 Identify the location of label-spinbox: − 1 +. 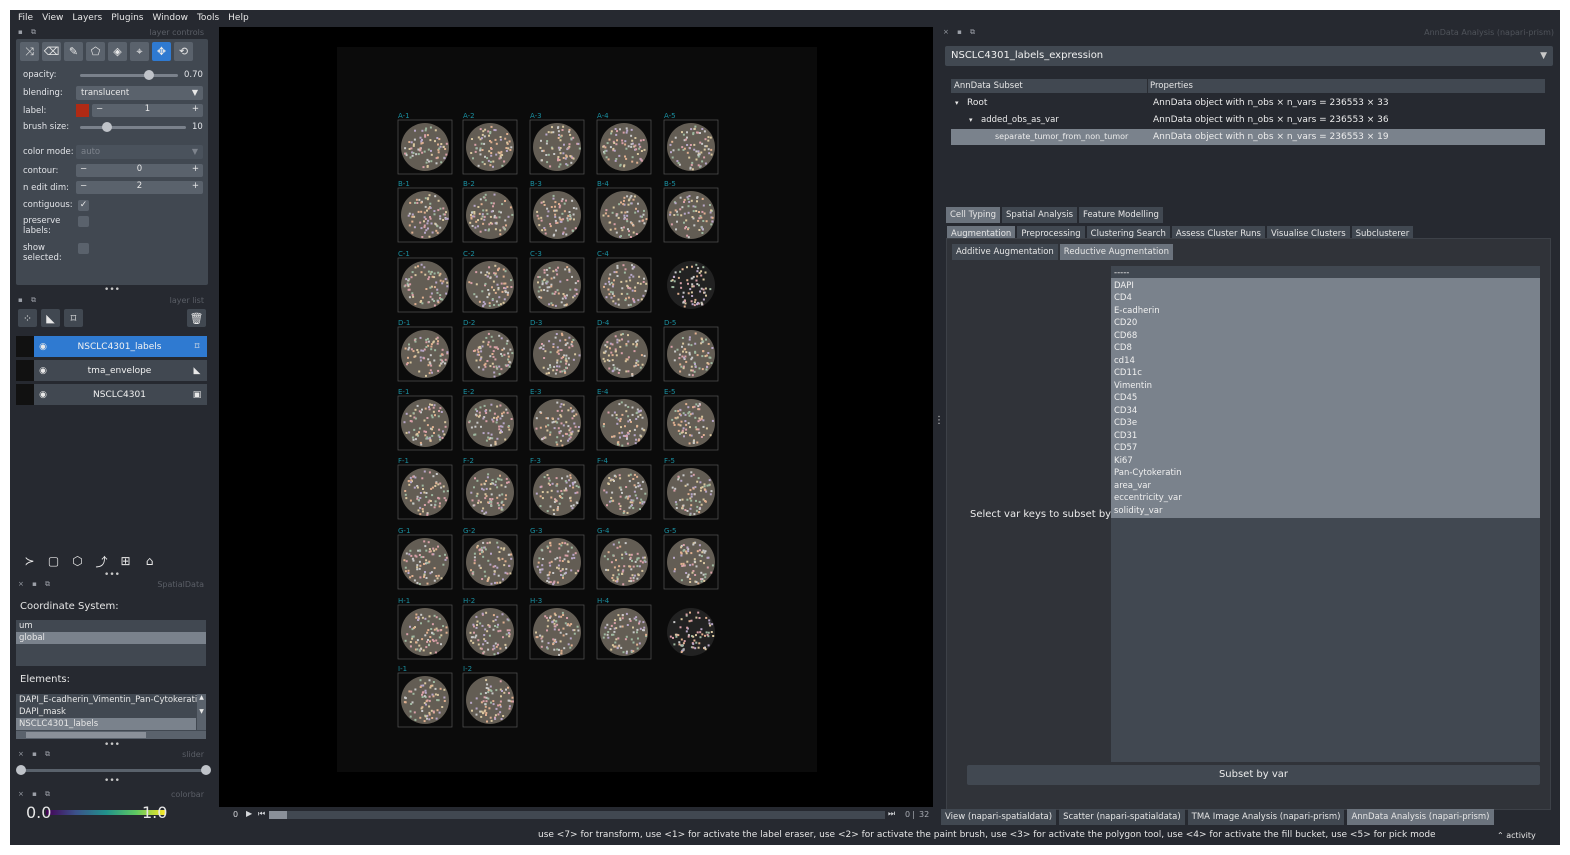
(147, 110).